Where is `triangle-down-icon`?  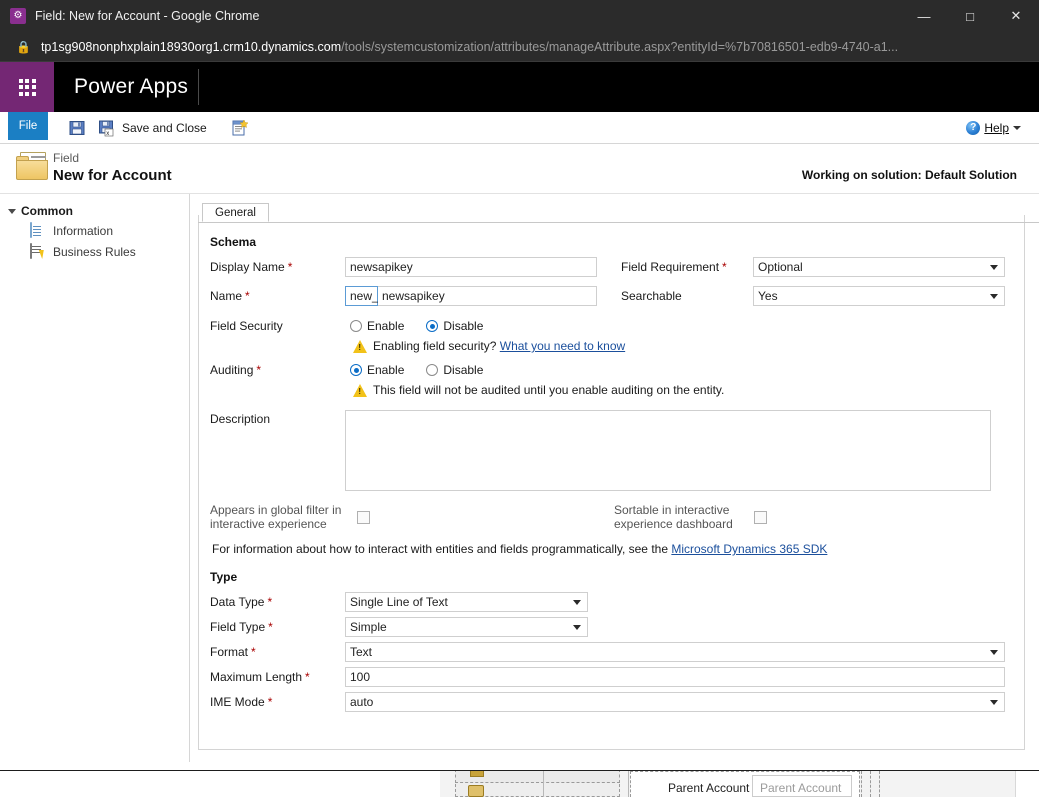 triangle-down-icon is located at coordinates (12, 211).